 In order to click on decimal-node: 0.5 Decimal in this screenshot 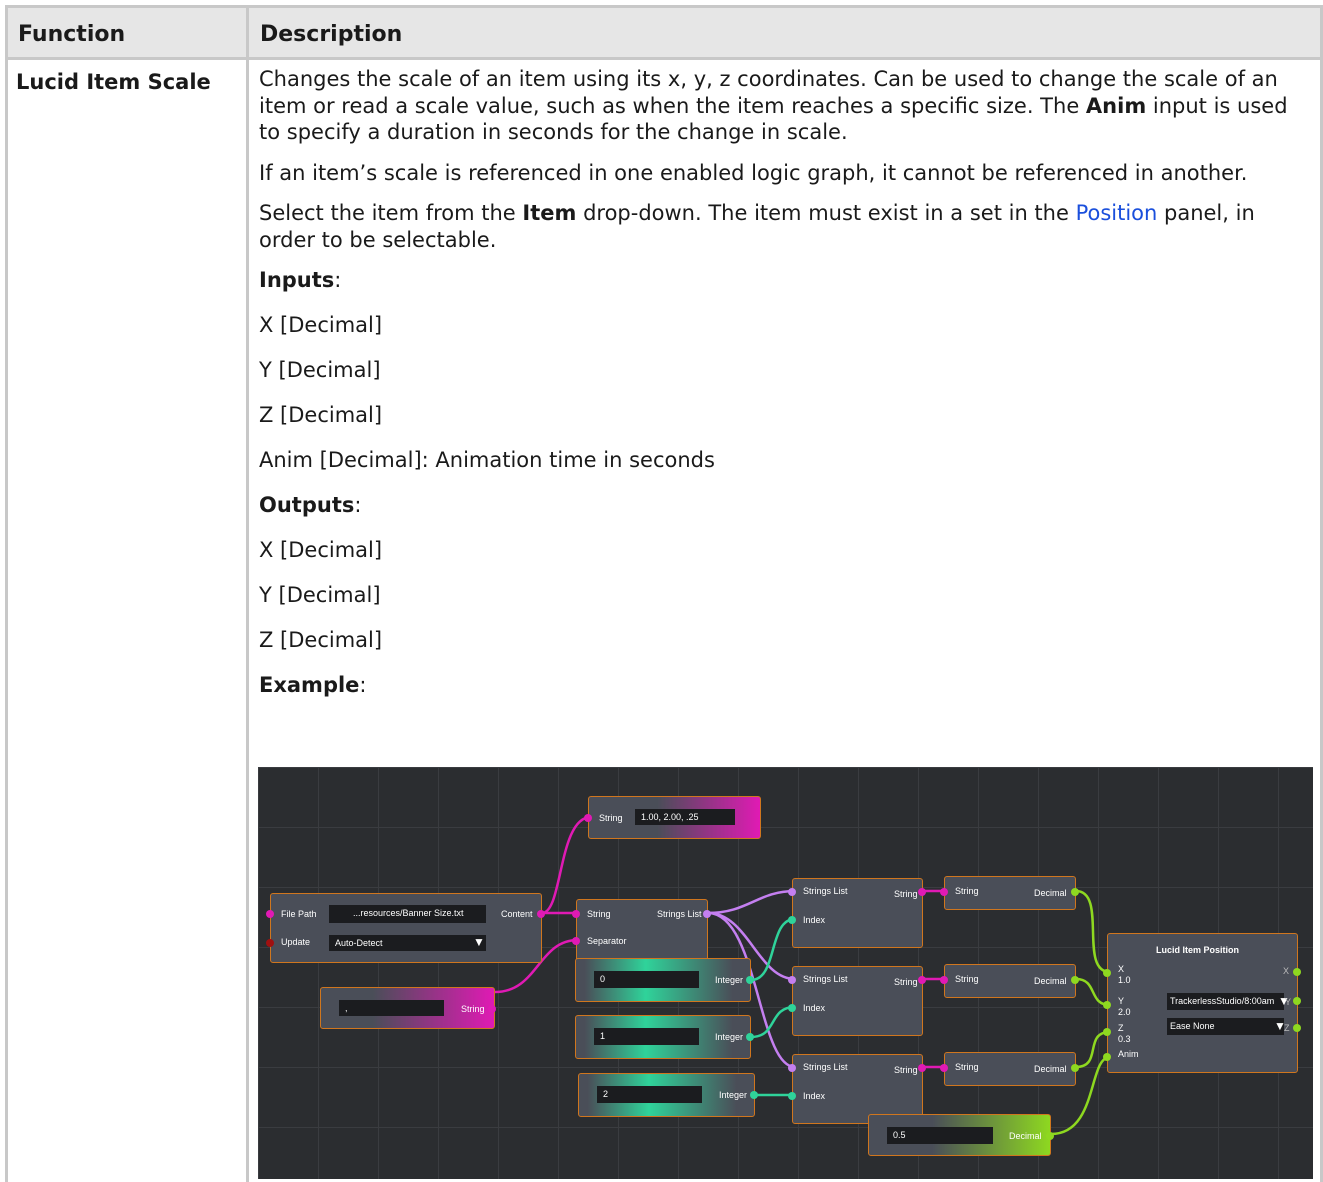, I will do `click(961, 1135)`.